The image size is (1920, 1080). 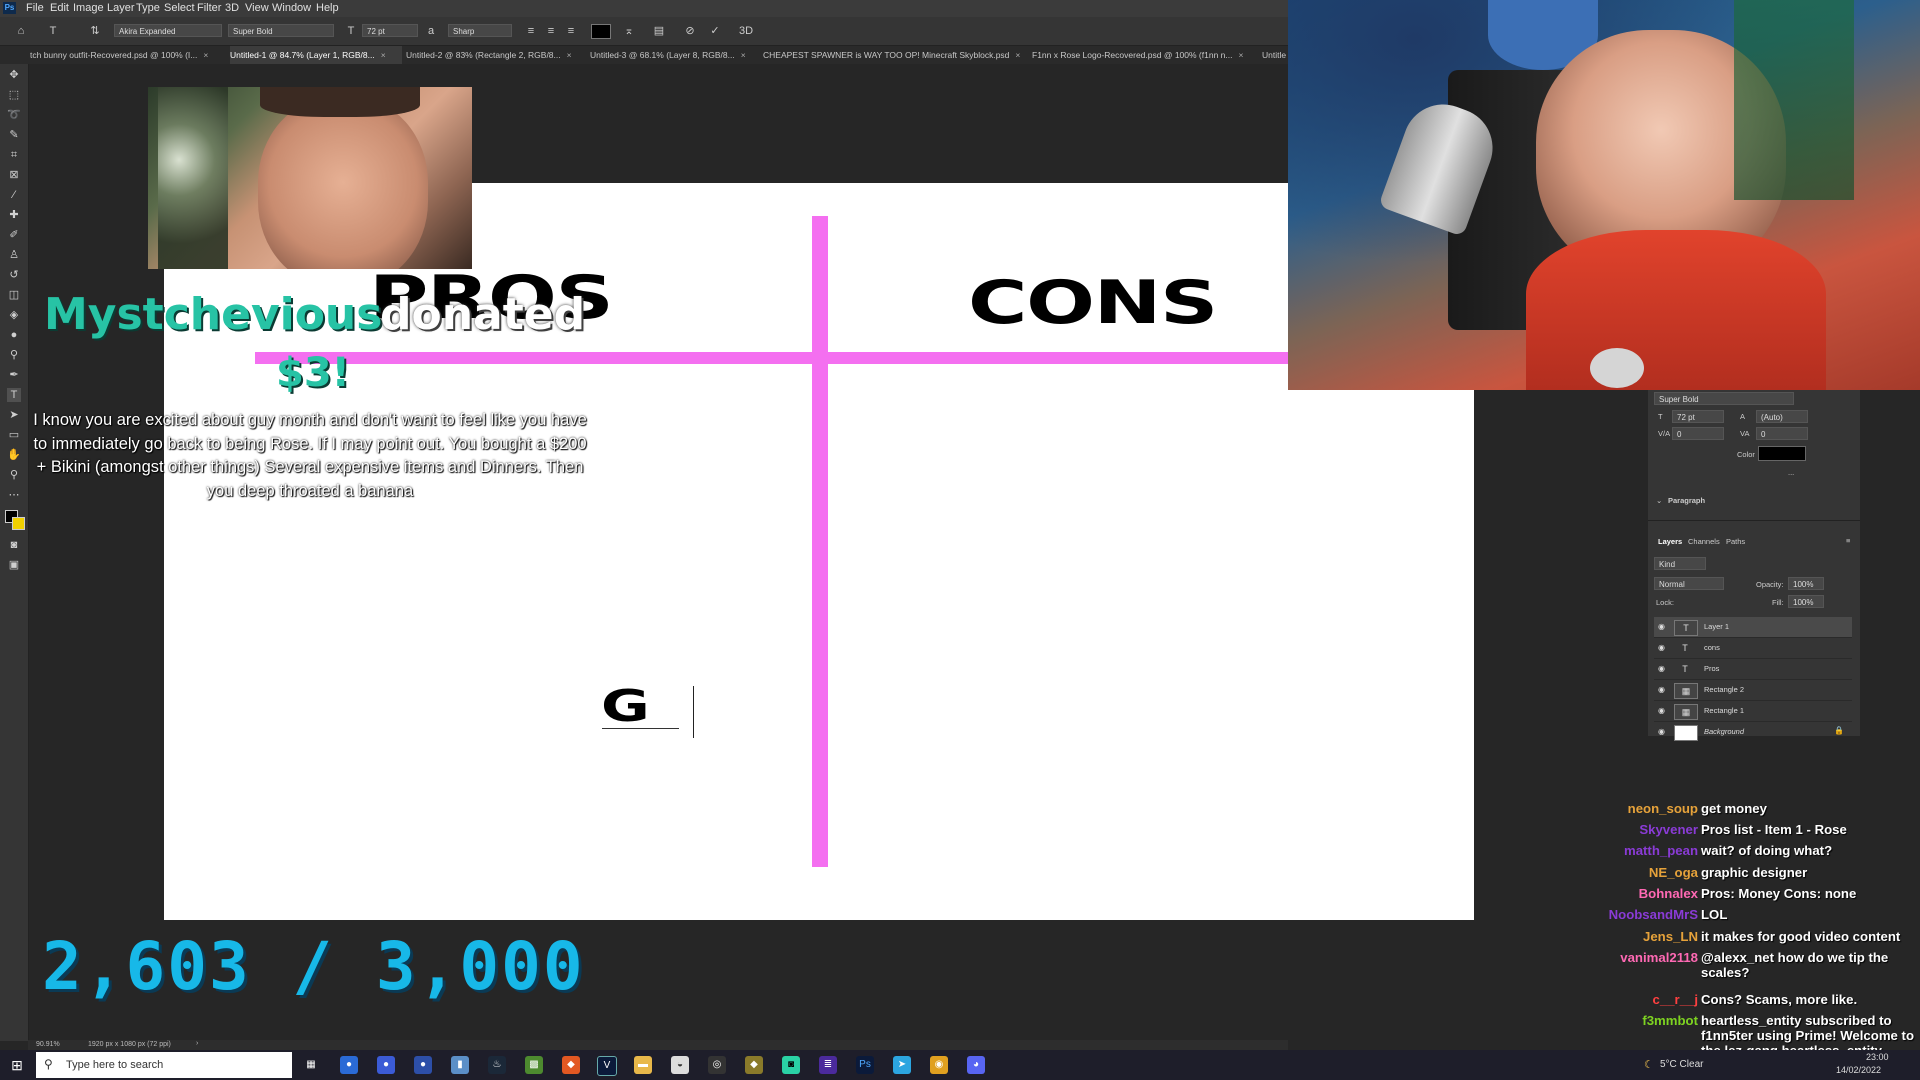 I want to click on align-left-icon: ≡, so click(x=531, y=31).